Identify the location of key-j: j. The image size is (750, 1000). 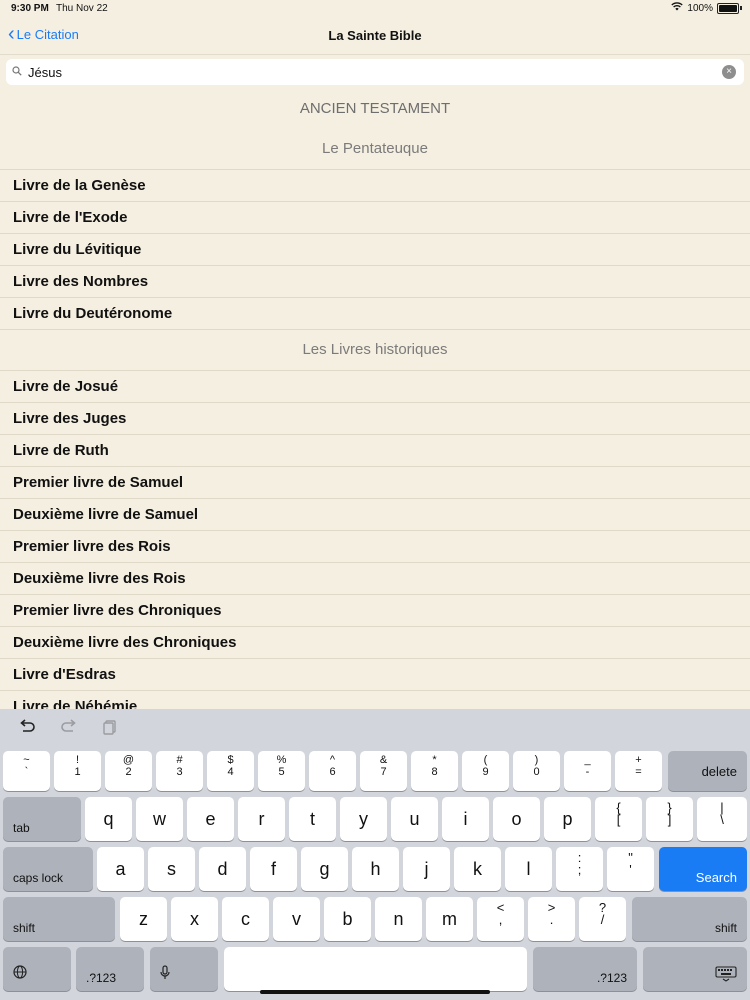
(426, 869).